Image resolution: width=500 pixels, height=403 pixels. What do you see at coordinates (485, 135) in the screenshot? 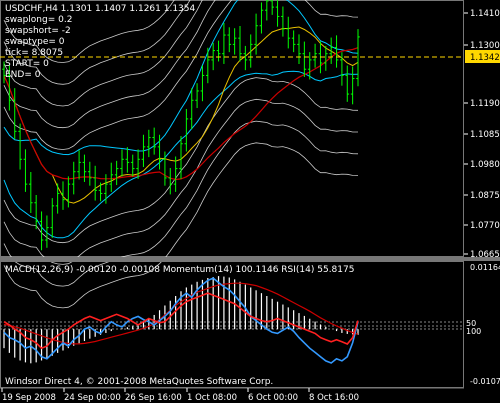
I see `price-tick-label: 1.1085` at bounding box center [485, 135].